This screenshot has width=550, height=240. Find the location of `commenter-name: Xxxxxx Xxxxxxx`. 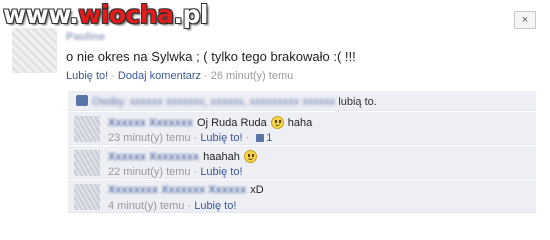

commenter-name: Xxxxxx Xxxxxxx is located at coordinates (150, 123).